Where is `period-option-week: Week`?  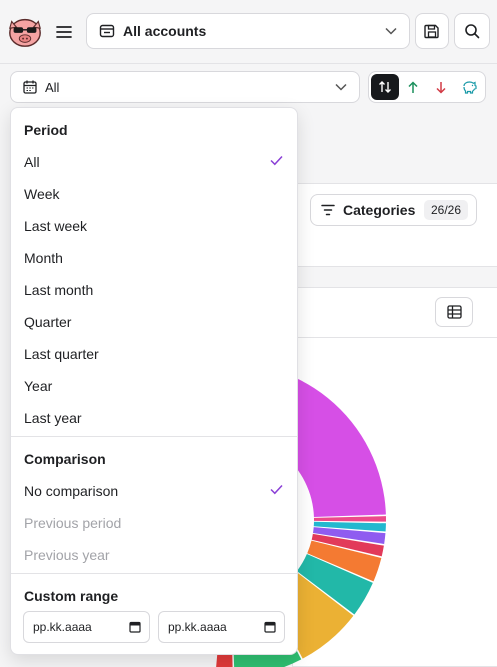
period-option-week: Week is located at coordinates (42, 194).